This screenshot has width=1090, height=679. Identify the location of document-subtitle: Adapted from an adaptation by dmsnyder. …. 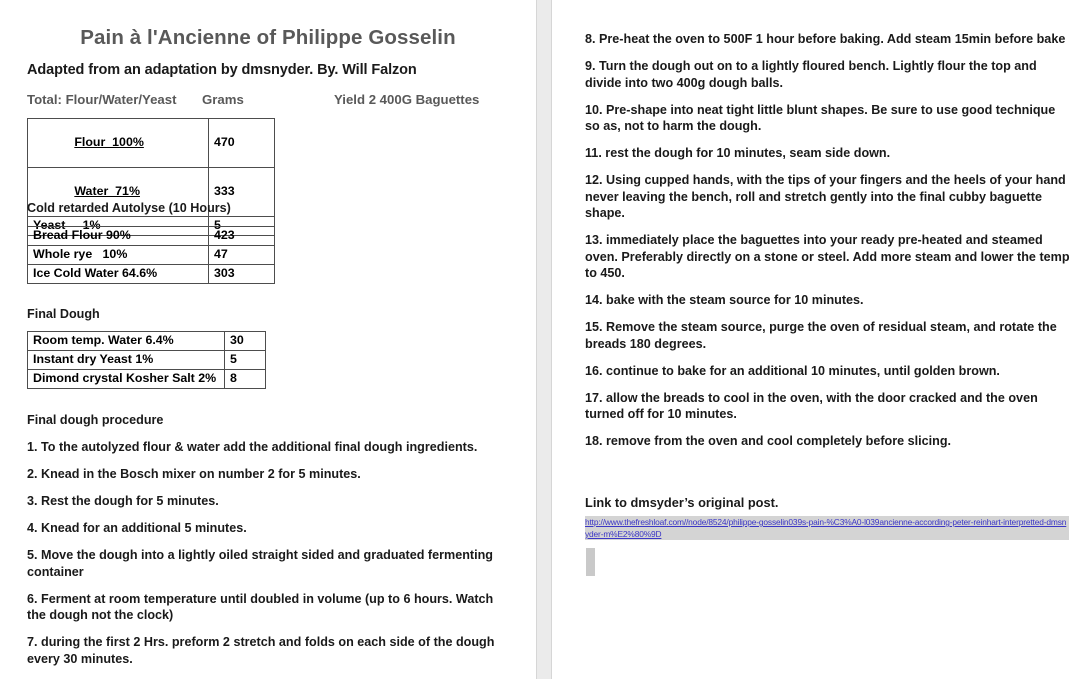
(222, 70).